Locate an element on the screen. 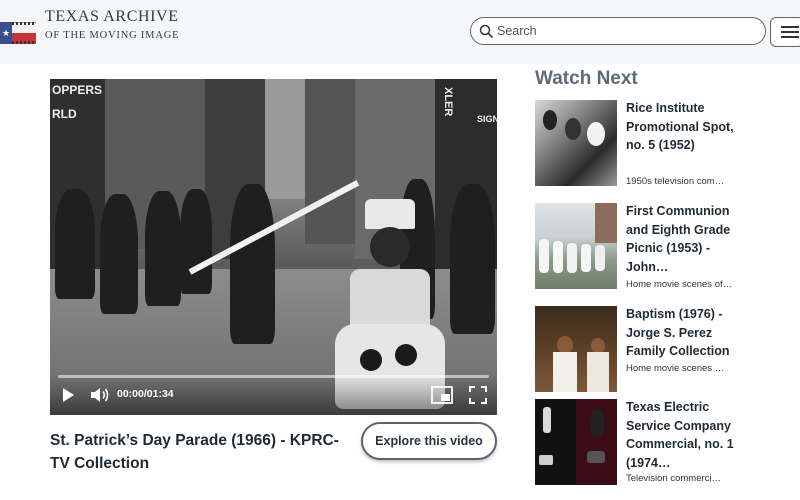 The height and width of the screenshot is (500, 800). menu-button is located at coordinates (785, 32).